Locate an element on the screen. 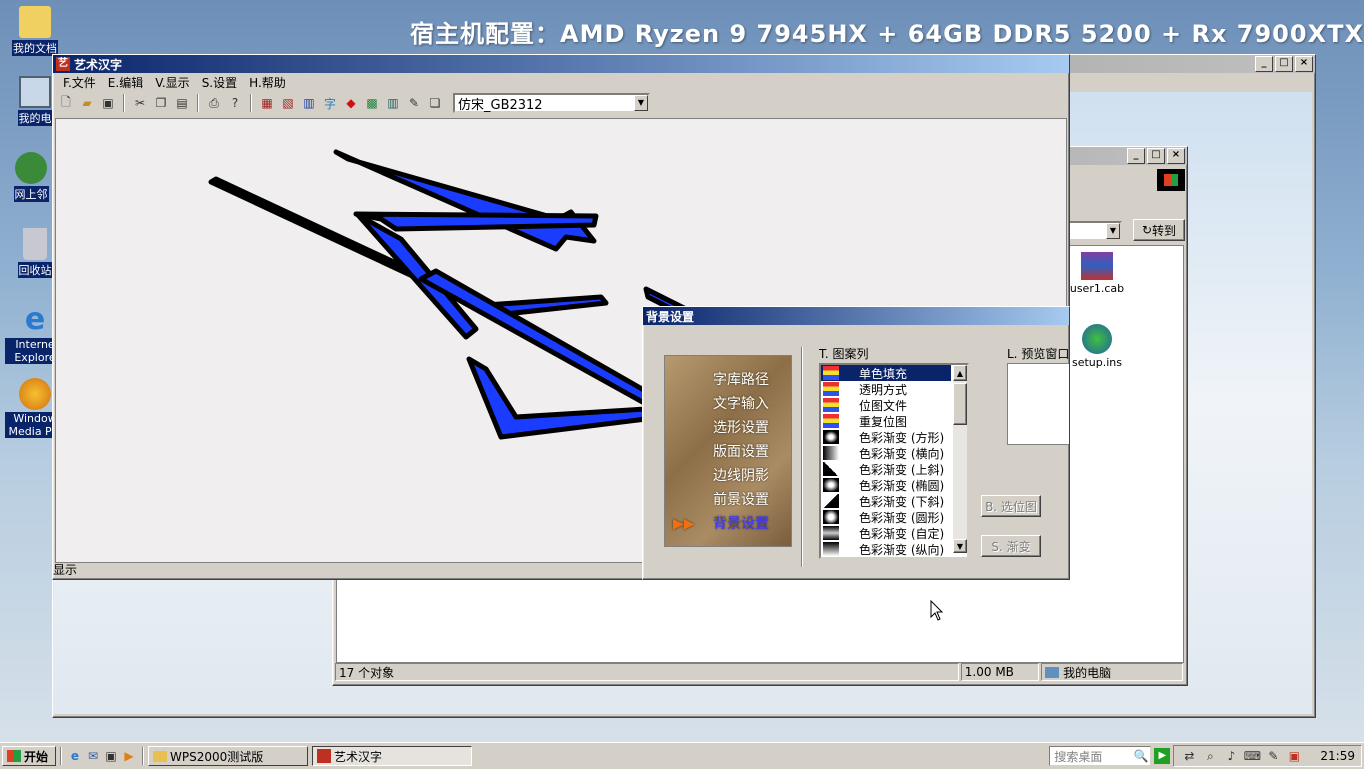 Image resolution: width=1364 pixels, height=769 pixels. media-quicklaunch-icon: ▶ is located at coordinates (129, 756).